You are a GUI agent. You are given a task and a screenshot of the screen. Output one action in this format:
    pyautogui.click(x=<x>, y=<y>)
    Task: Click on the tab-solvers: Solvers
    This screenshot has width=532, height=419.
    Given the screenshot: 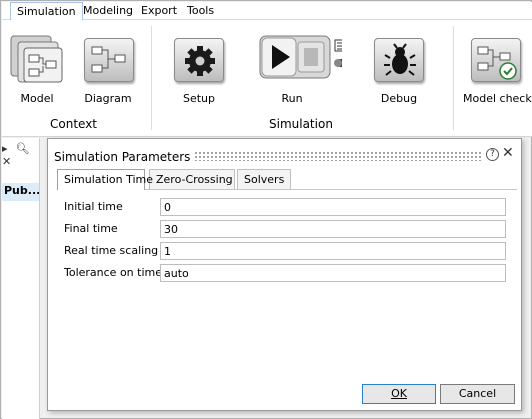 What is the action you would take?
    pyautogui.click(x=264, y=179)
    